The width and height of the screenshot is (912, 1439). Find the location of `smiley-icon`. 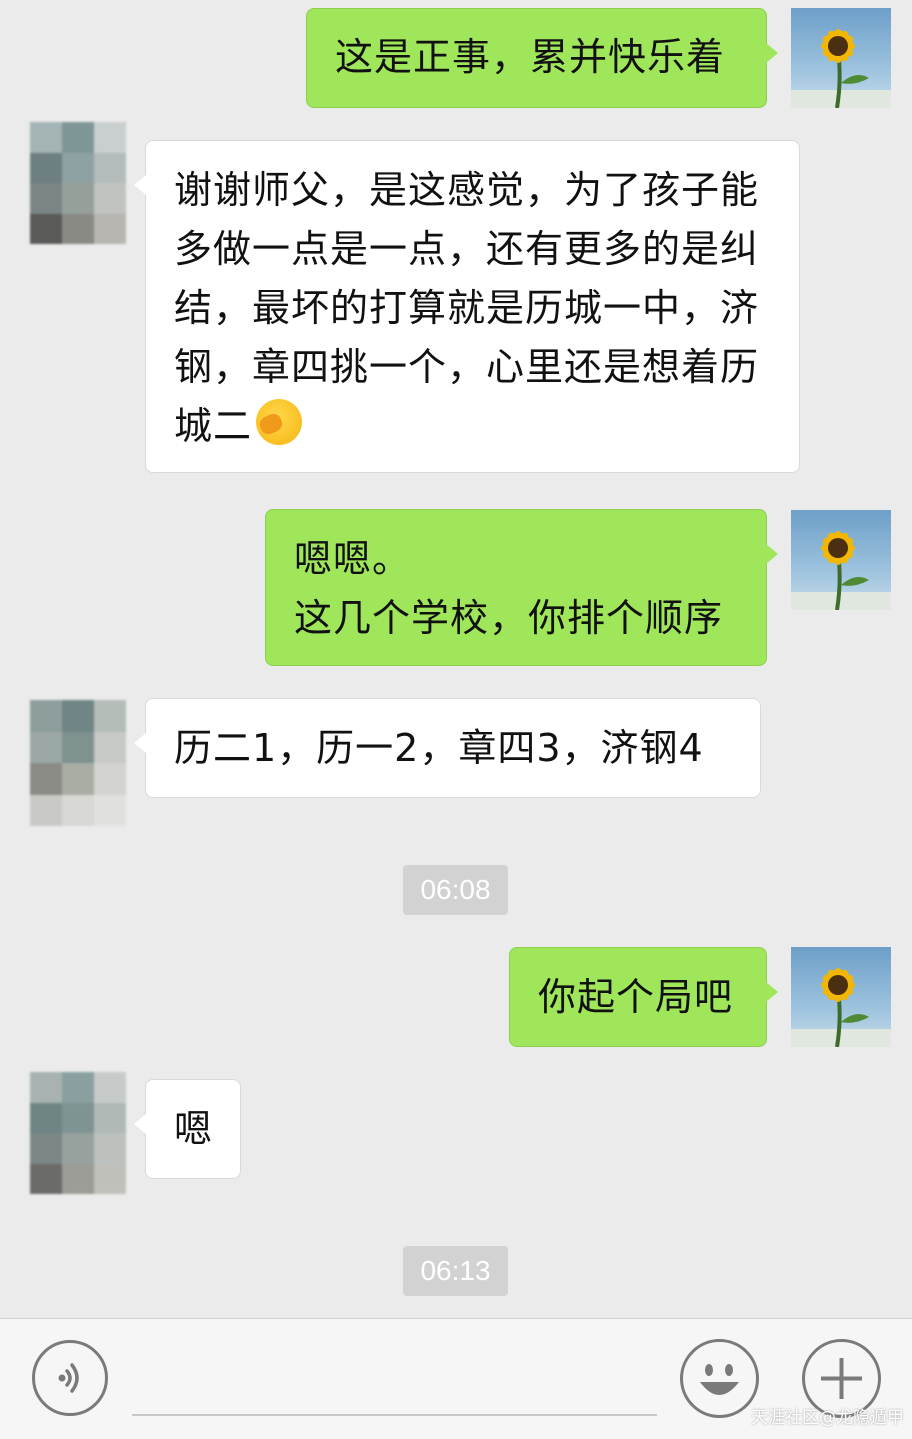

smiley-icon is located at coordinates (719, 1379).